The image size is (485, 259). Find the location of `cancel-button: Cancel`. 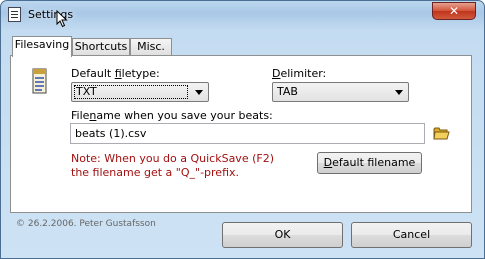

cancel-button: Cancel is located at coordinates (411, 235).